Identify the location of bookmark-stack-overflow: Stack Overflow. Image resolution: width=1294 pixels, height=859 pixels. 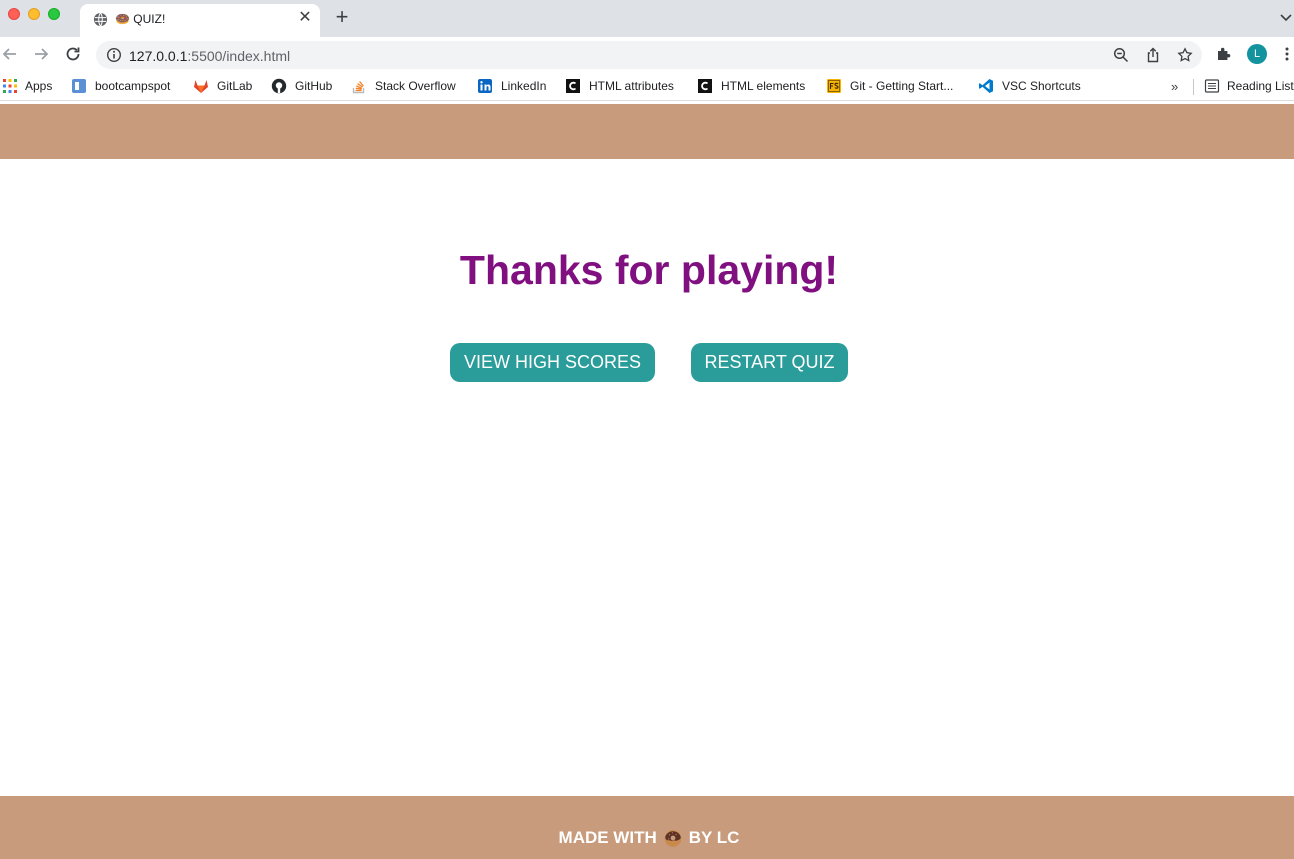
(403, 86).